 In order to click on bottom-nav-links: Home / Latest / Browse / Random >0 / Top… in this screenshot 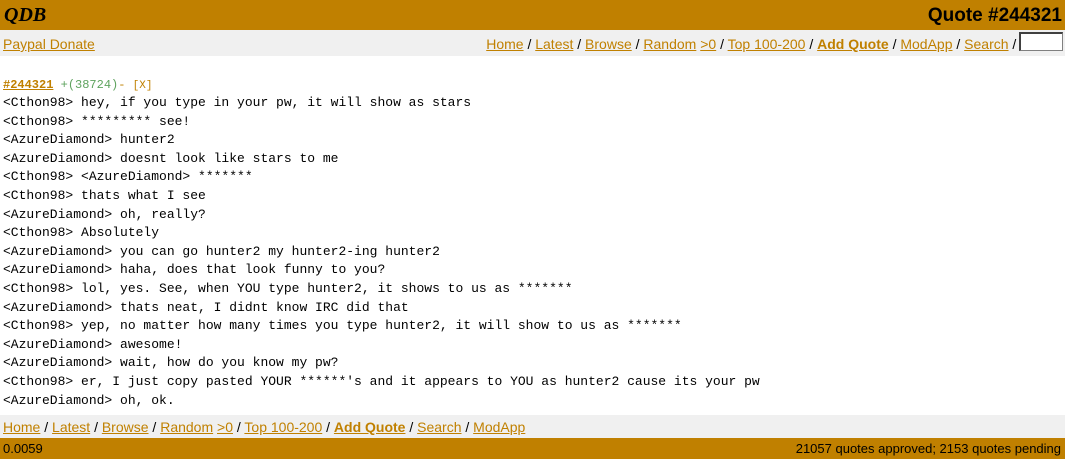, I will do `click(264, 427)`.